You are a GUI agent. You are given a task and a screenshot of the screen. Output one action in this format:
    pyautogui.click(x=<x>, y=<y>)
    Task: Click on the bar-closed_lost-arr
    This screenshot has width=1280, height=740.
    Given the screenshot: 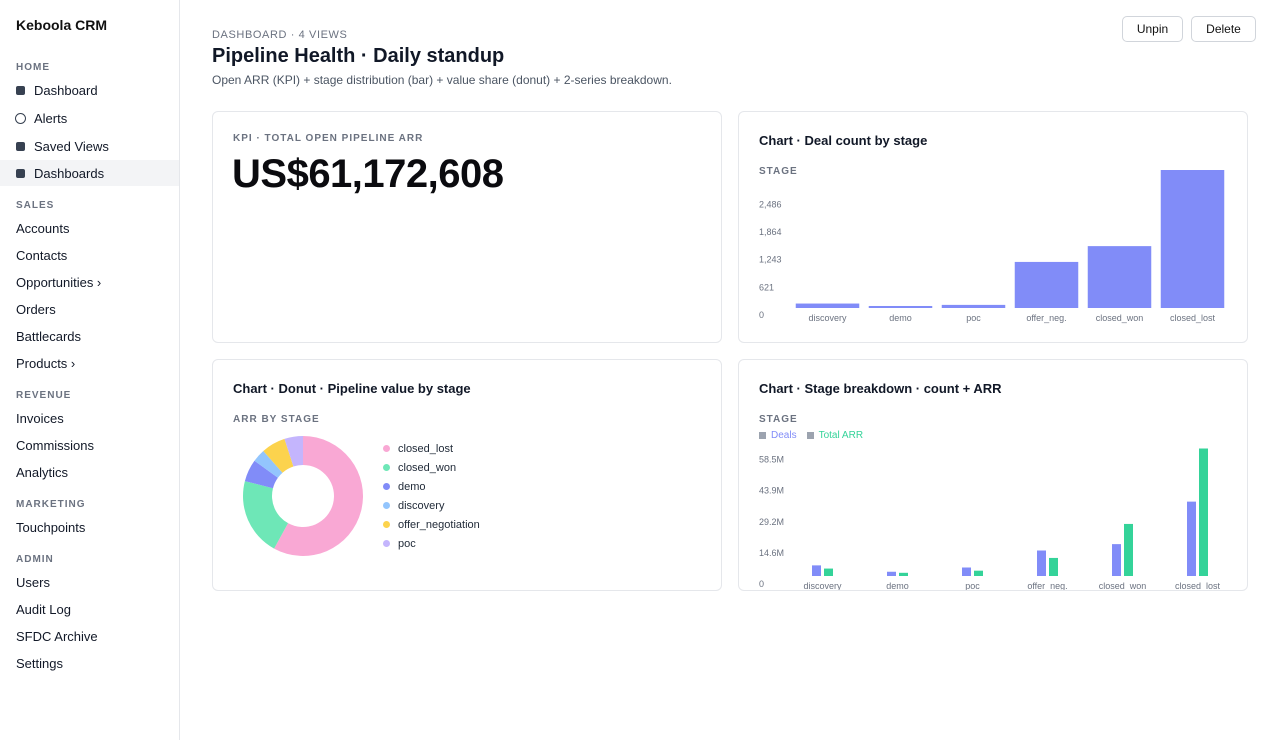 What is the action you would take?
    pyautogui.click(x=1203, y=512)
    